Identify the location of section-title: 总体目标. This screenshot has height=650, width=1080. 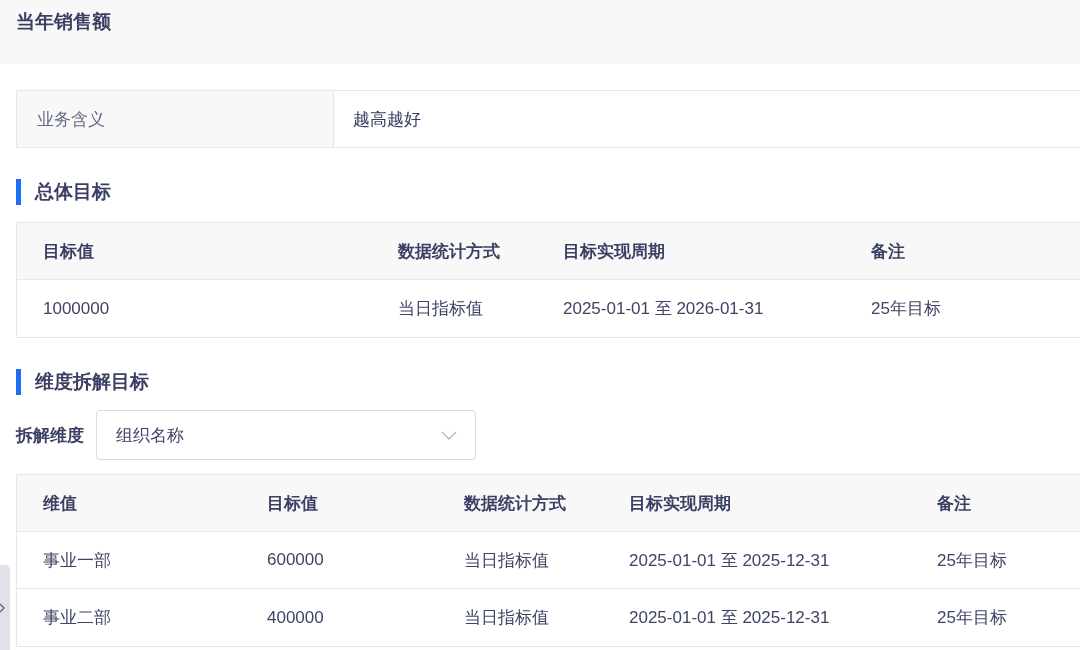
(73, 192).